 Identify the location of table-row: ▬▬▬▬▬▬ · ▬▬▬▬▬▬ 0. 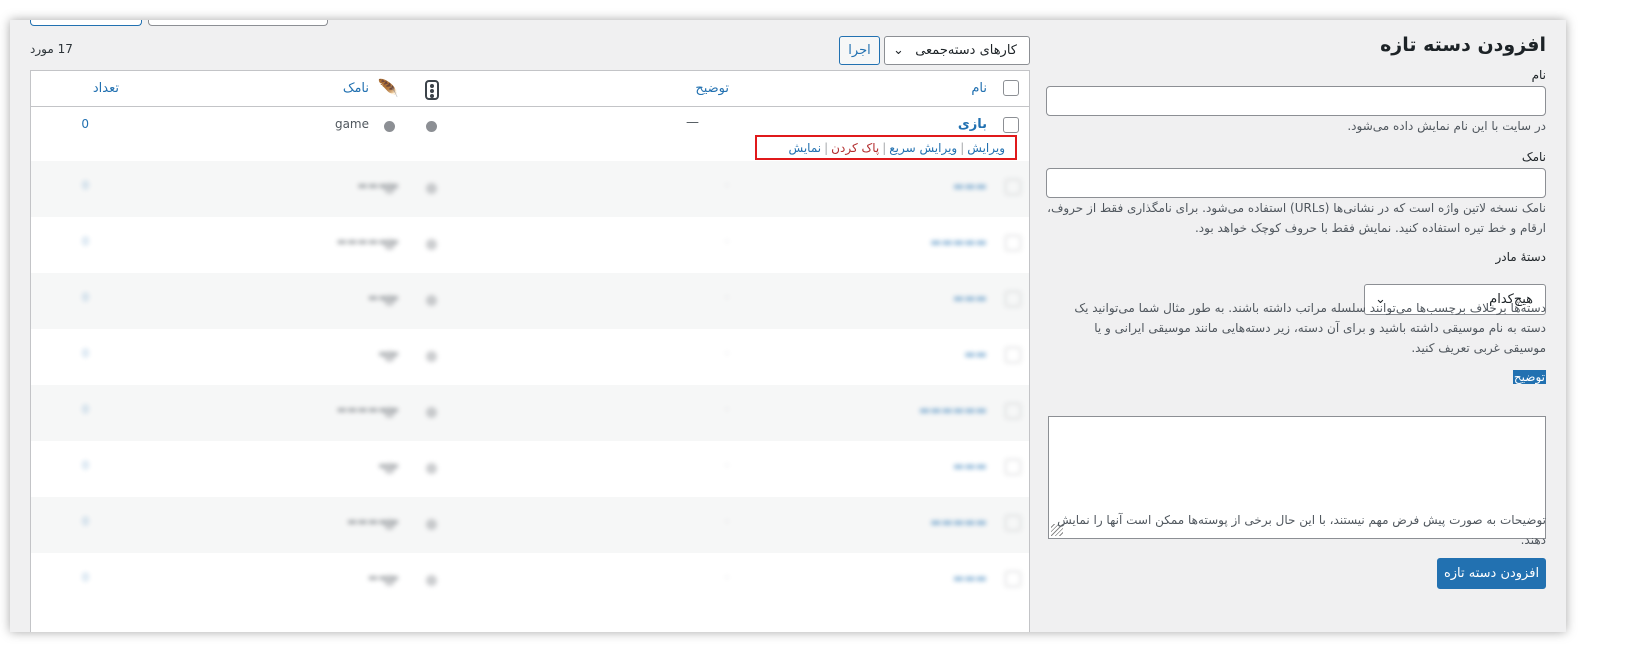
(530, 413).